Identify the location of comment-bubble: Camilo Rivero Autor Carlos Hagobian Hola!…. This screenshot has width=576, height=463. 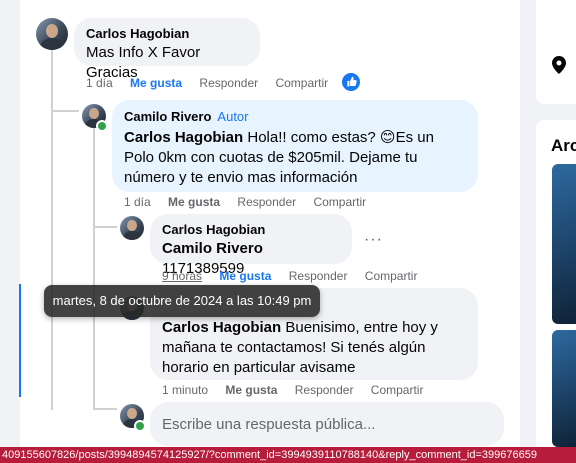
(295, 146).